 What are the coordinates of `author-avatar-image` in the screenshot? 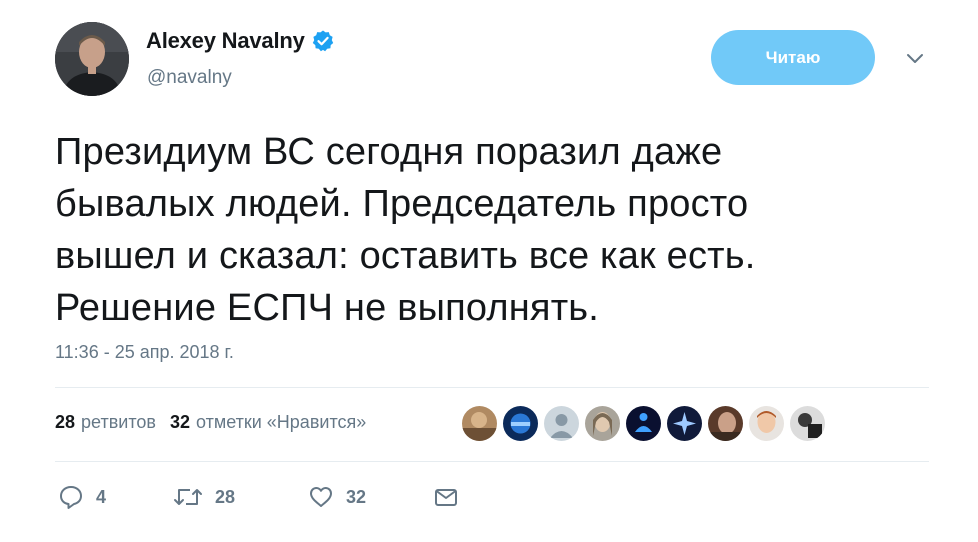 It's located at (92, 59).